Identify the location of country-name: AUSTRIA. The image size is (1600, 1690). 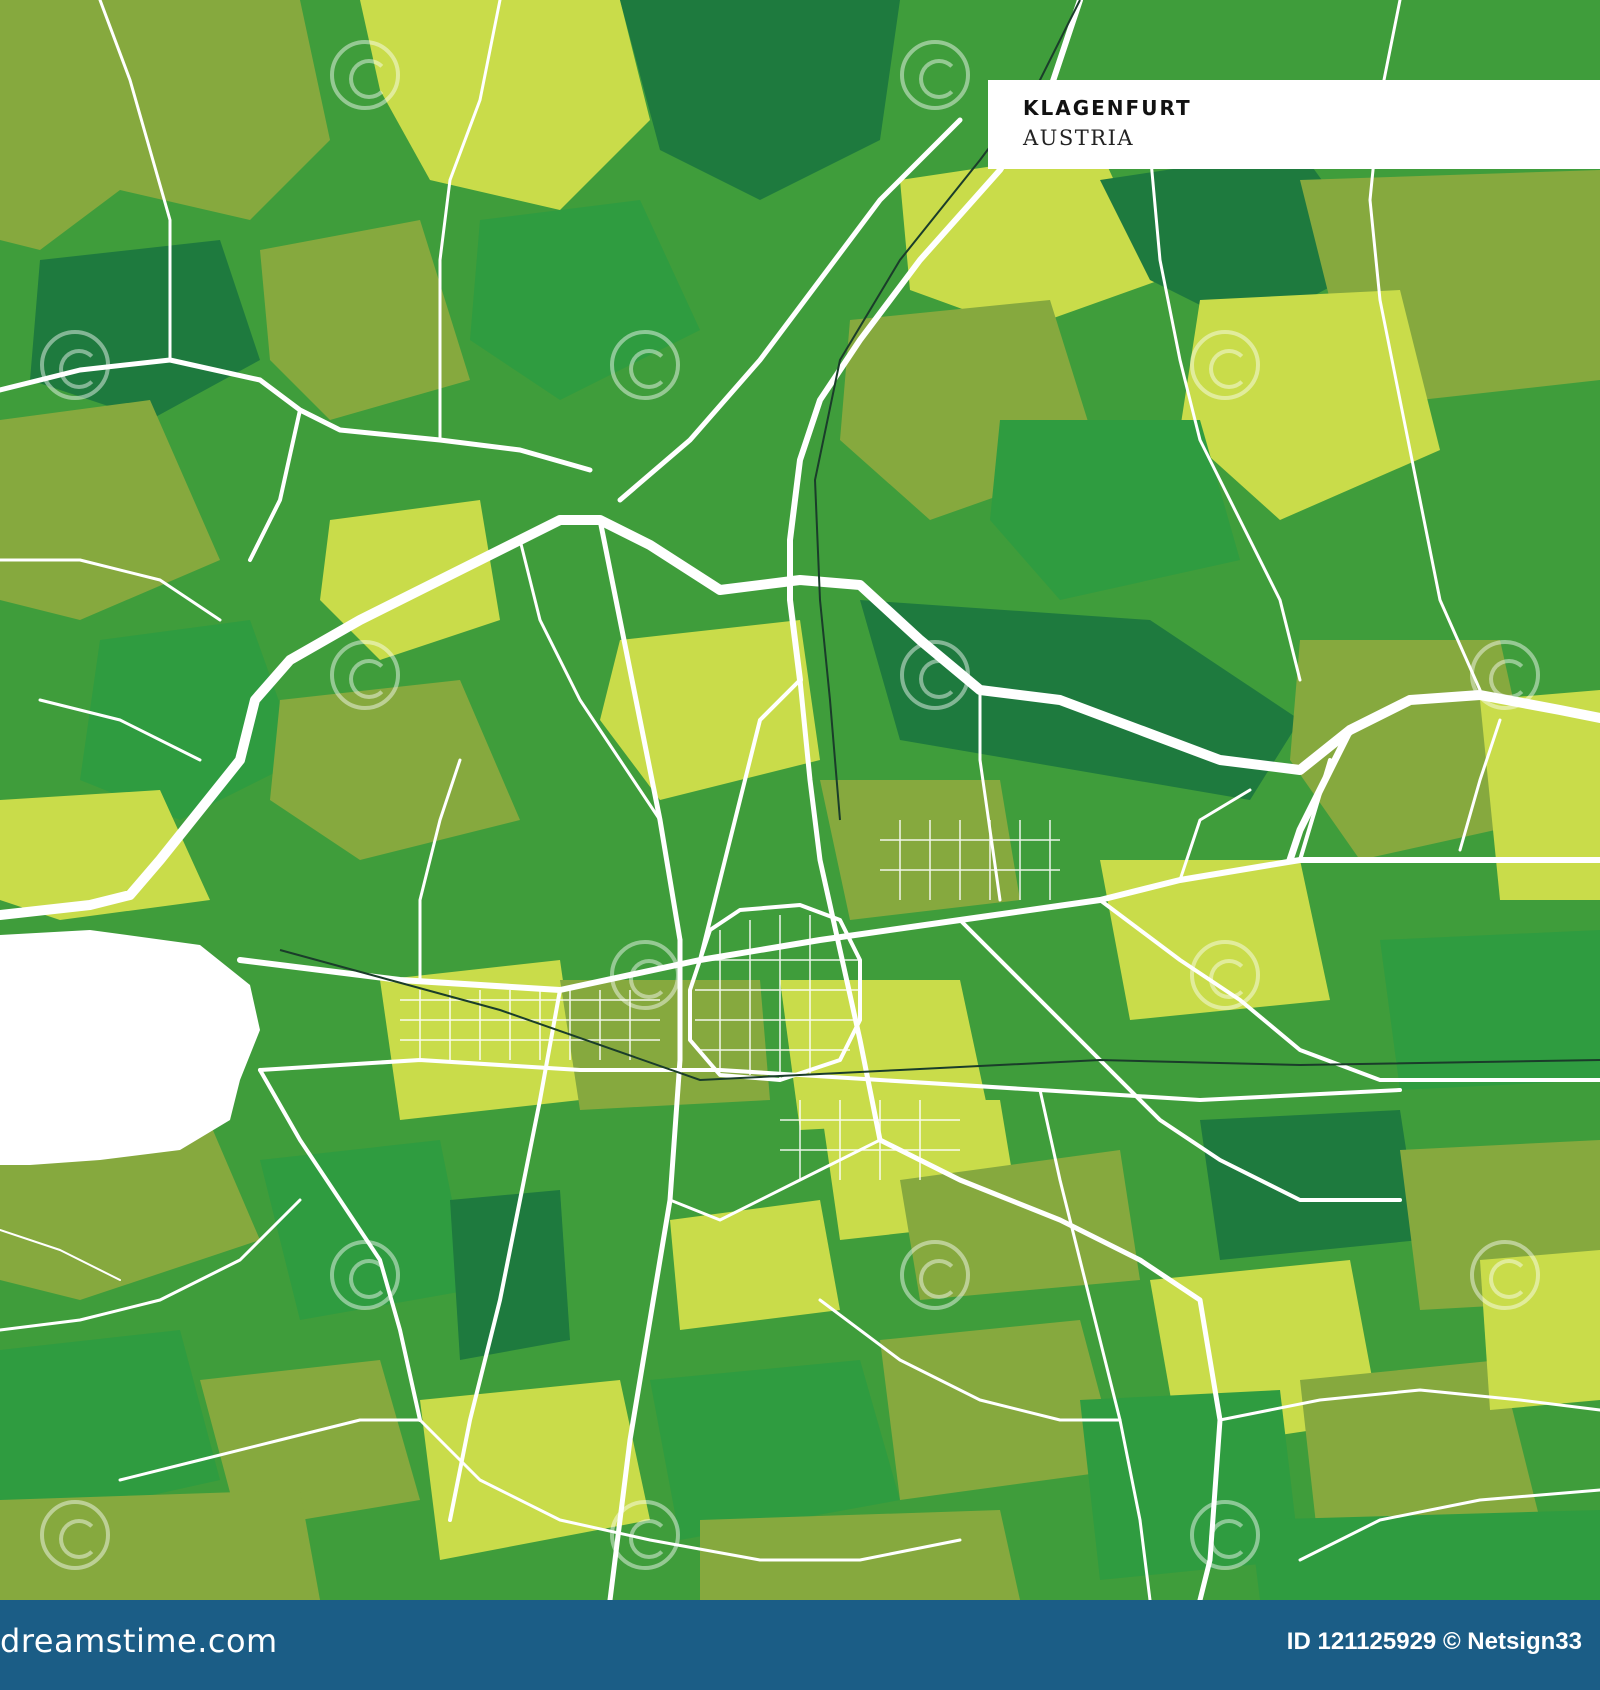
(1079, 138).